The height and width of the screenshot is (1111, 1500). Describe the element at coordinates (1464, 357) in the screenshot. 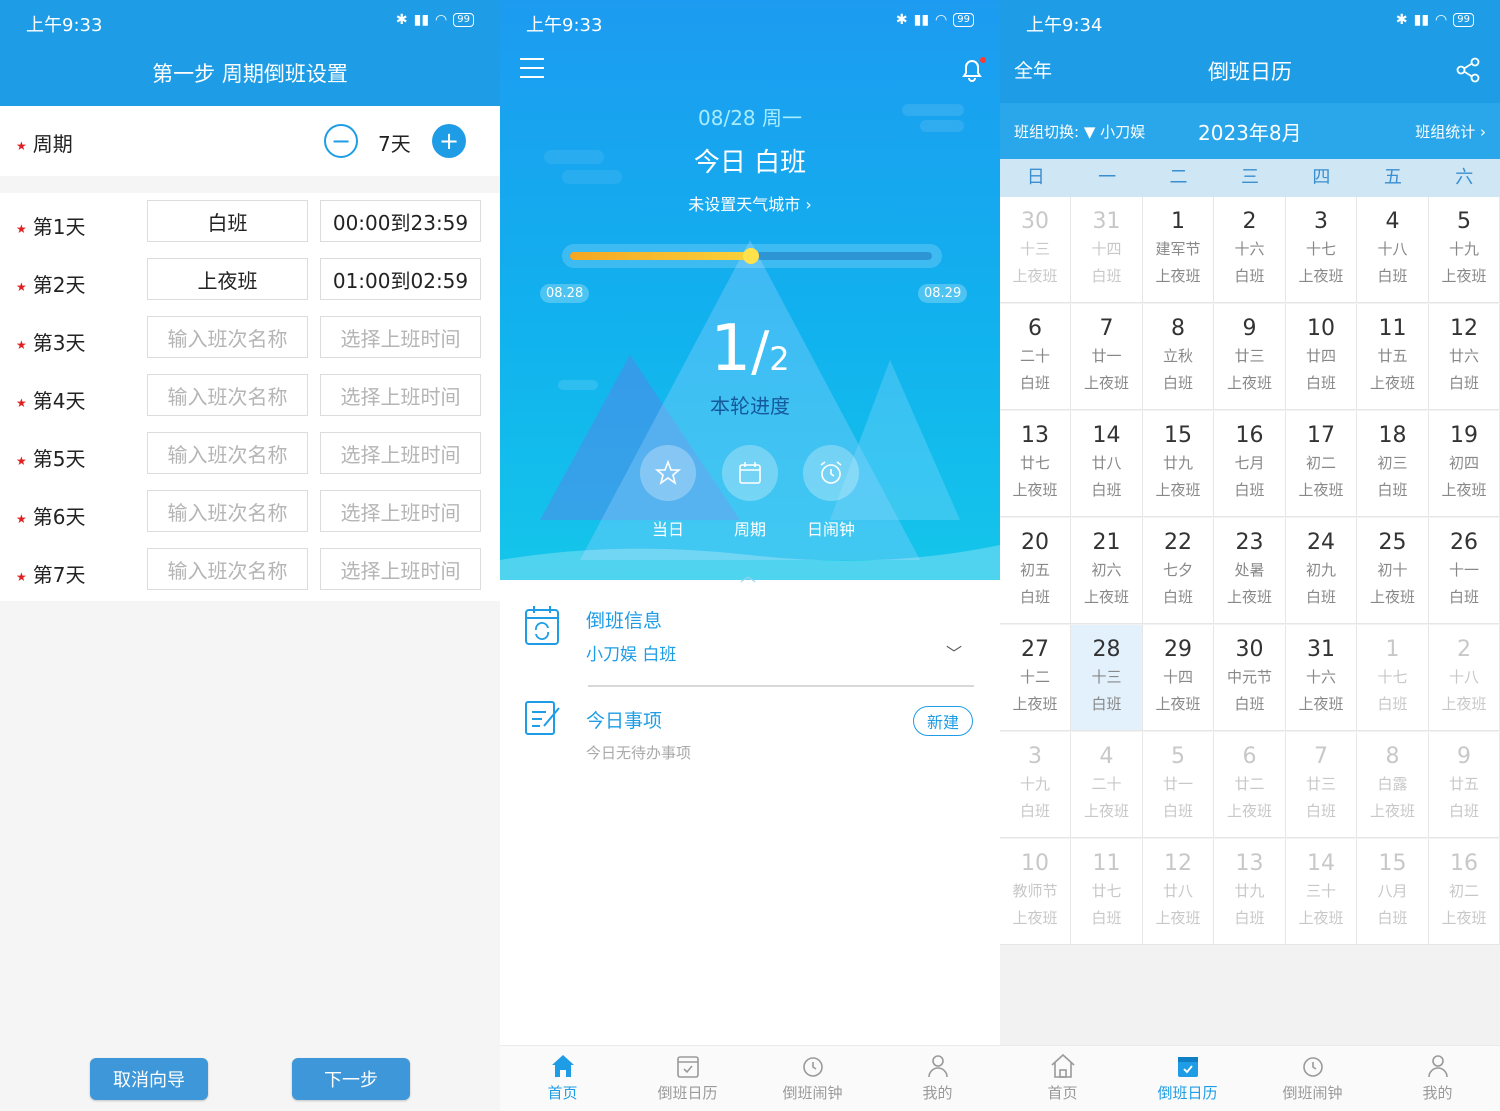

I see `calendar-day: 12 廿六 白班` at that location.